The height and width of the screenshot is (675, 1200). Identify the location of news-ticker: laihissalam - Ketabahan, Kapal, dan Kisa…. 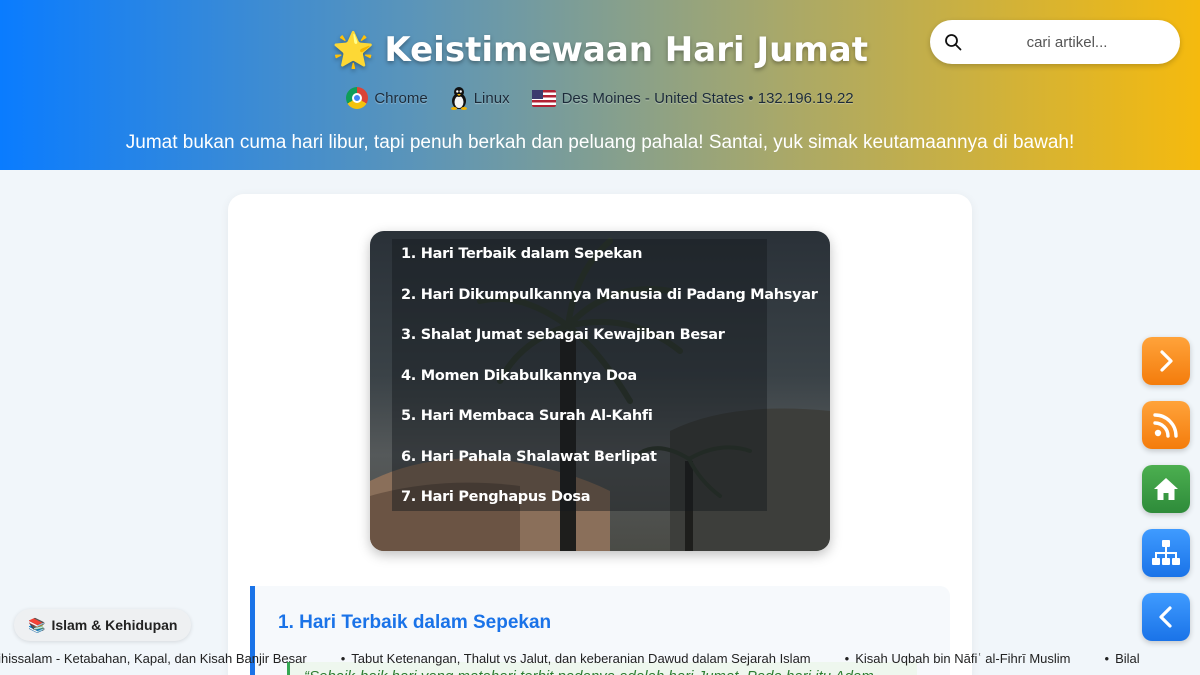
(600, 659).